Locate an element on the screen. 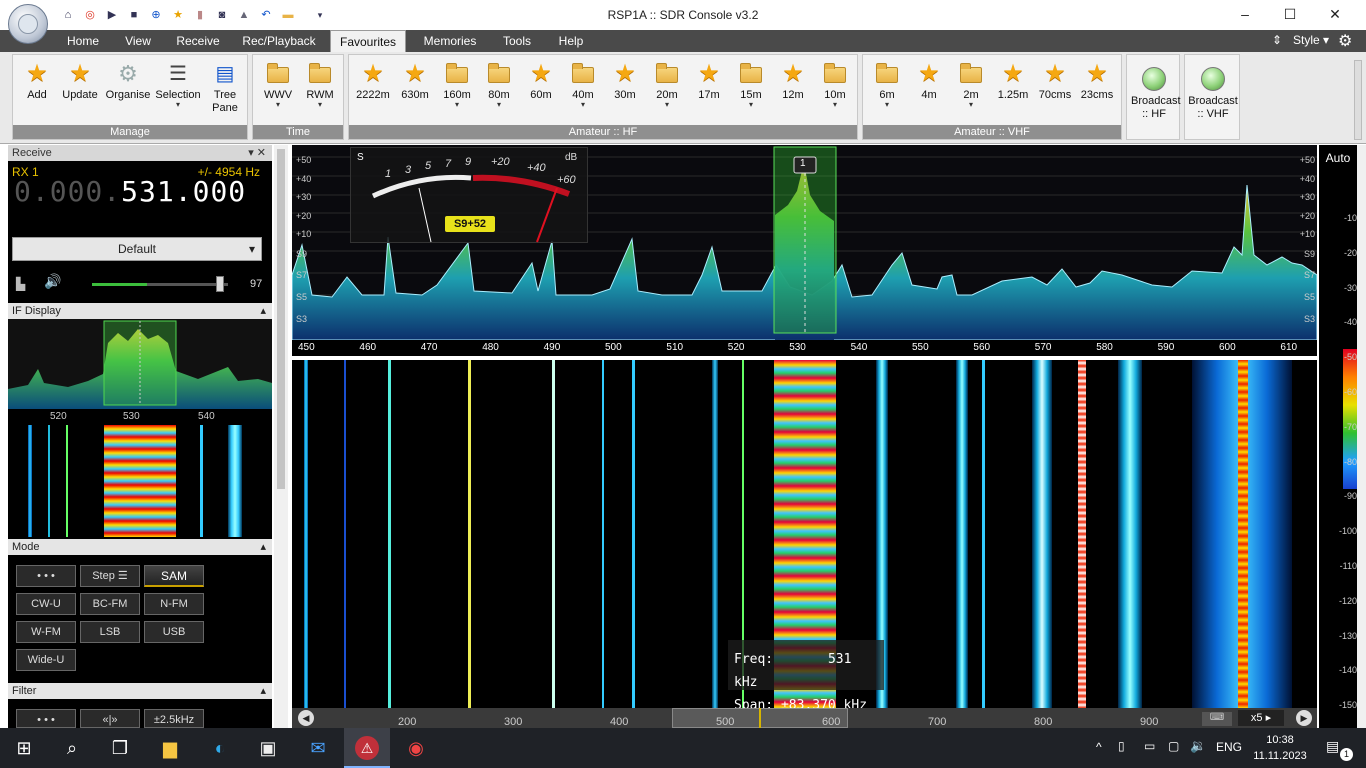 The image size is (1366, 768). band-60m-button: ★ 60m is located at coordinates (541, 82).